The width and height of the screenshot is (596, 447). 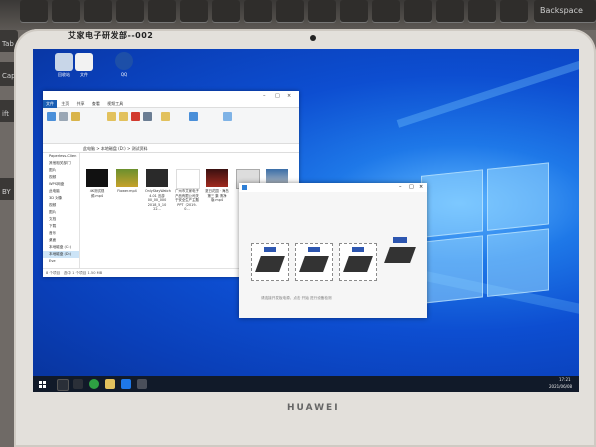 What do you see at coordinates (96, 104) in the screenshot?
I see `tab-view: 查看` at bounding box center [96, 104].